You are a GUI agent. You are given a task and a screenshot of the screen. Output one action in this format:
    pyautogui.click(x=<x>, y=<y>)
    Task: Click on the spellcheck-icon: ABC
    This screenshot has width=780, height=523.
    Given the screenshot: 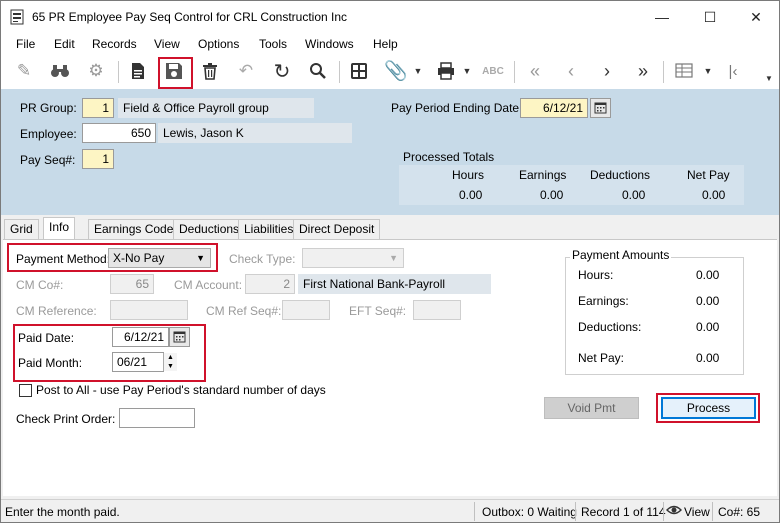 What is the action you would take?
    pyautogui.click(x=493, y=71)
    